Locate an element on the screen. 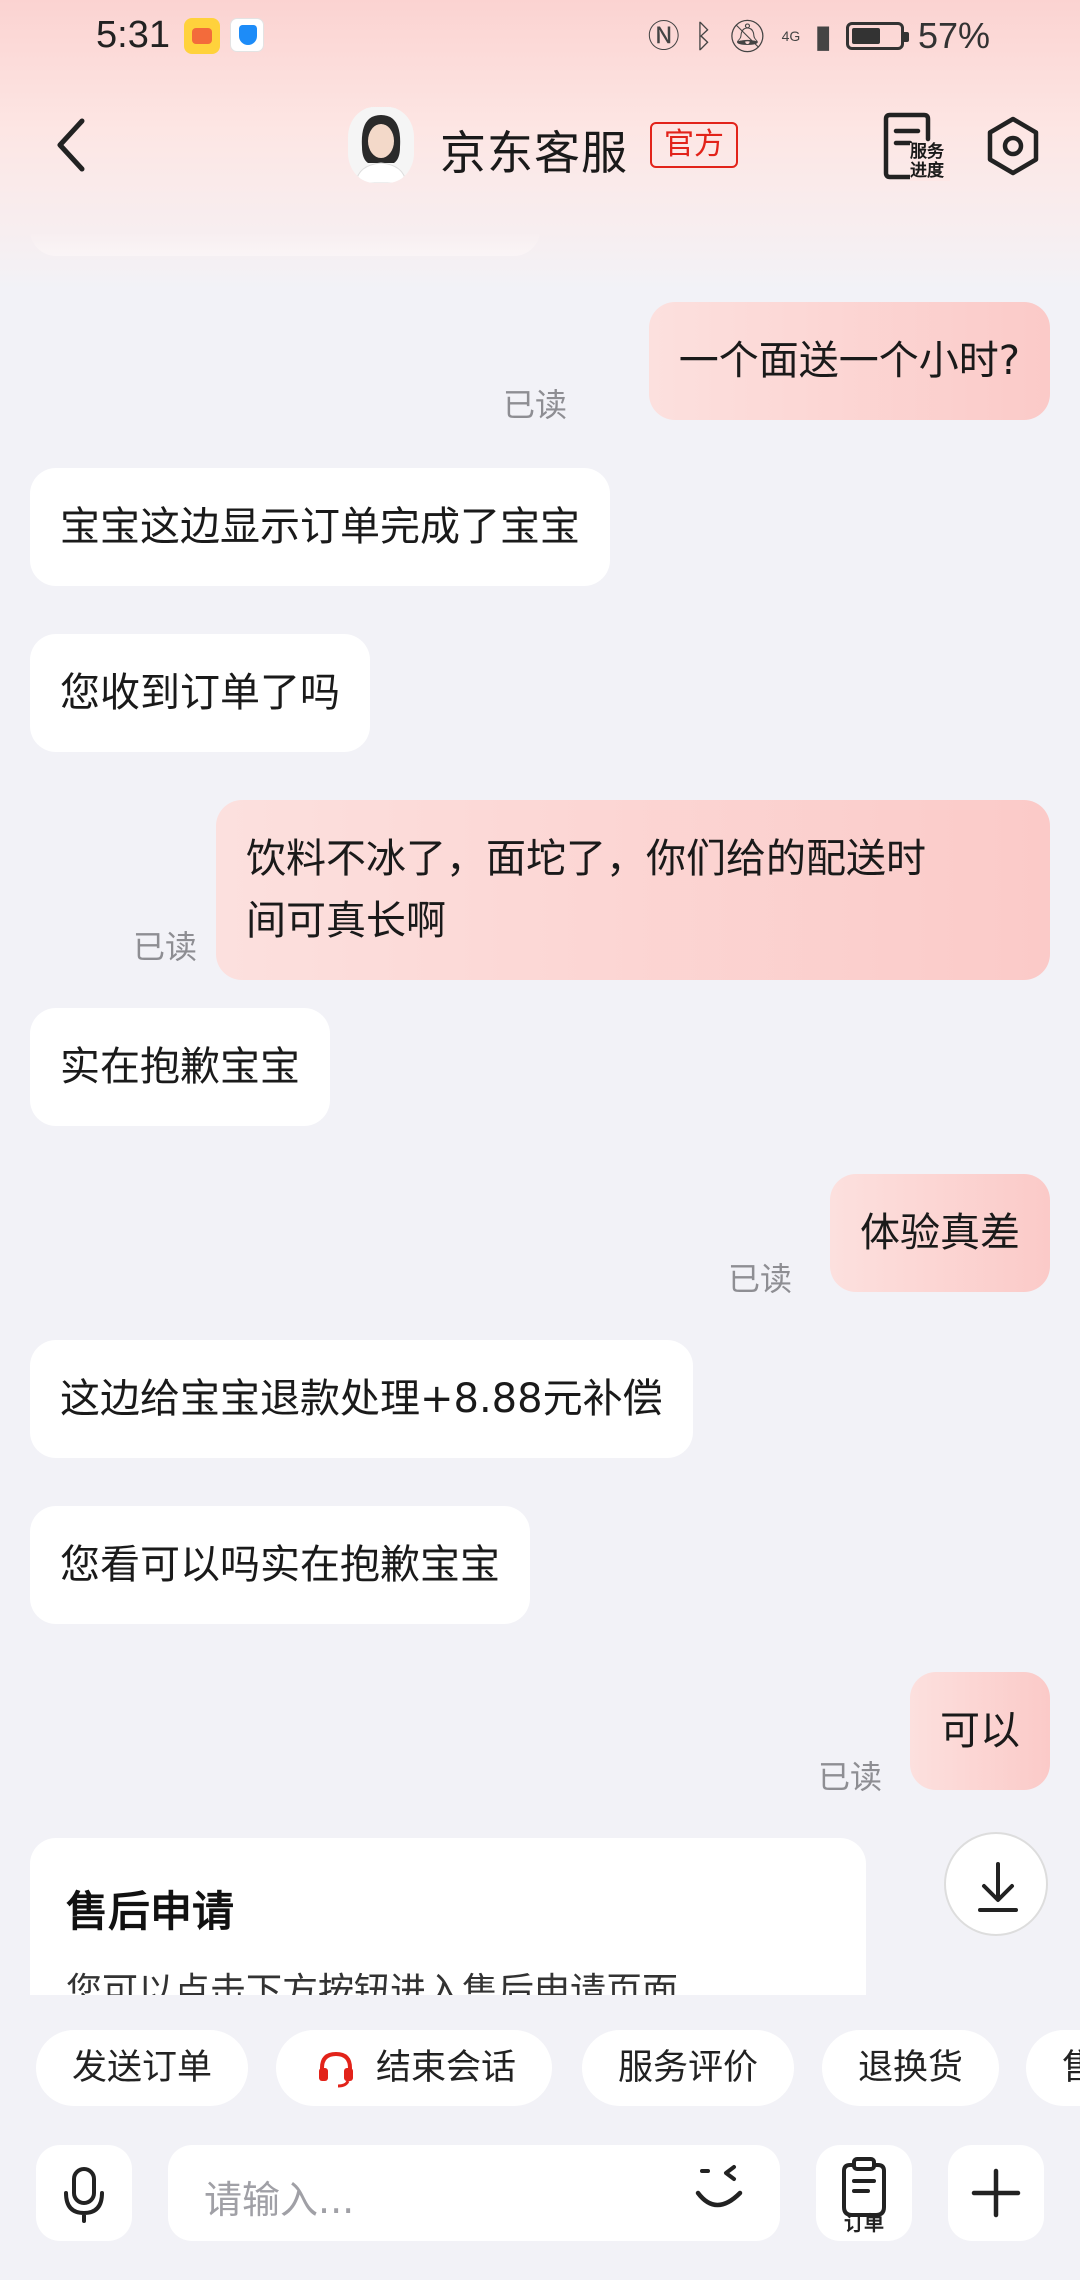 The height and width of the screenshot is (2280, 1080). message-outgoing: 一个面送一个小时? is located at coordinates (849, 361).